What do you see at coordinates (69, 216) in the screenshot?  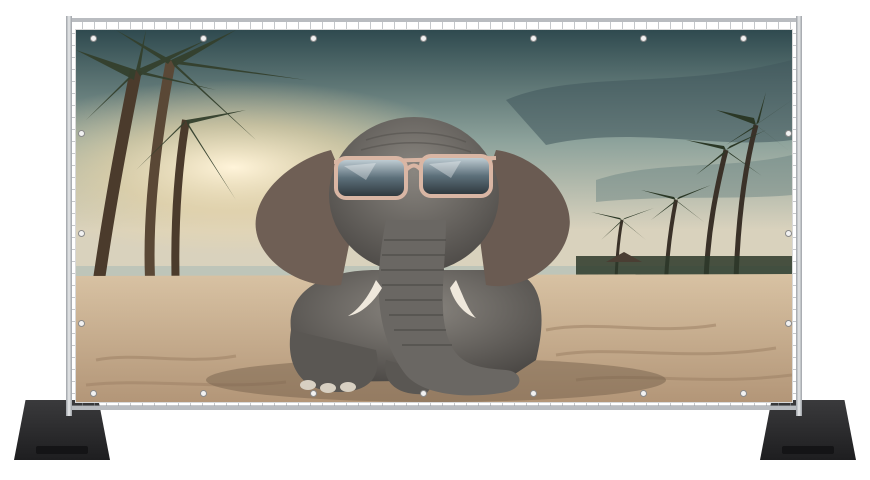 I see `left-fence-post` at bounding box center [69, 216].